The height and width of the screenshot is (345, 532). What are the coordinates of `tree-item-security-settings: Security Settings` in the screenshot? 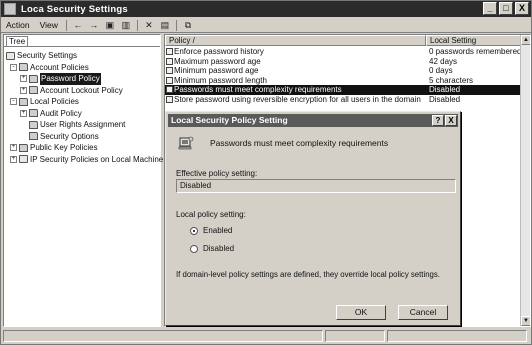 It's located at (84, 56).